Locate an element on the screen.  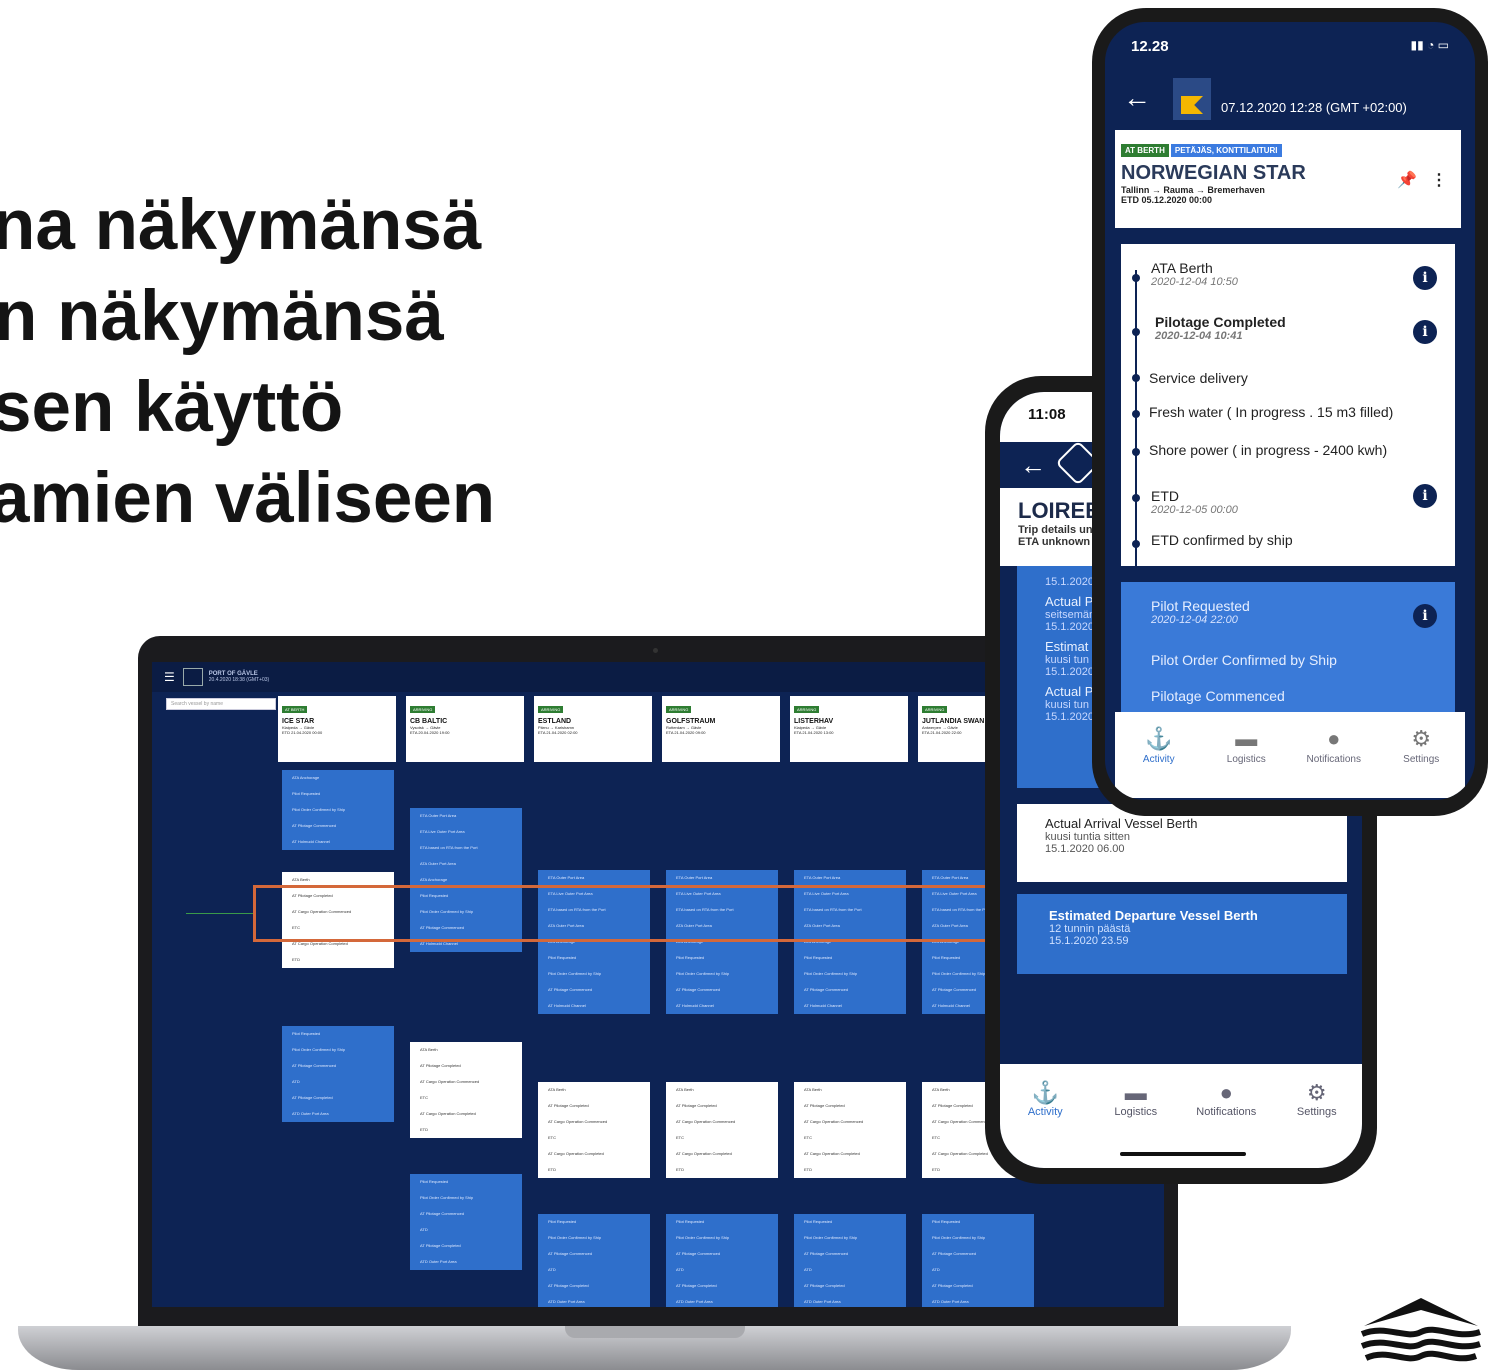
nav-logistics: ▬ Logistics is located at coordinates (1246, 762).